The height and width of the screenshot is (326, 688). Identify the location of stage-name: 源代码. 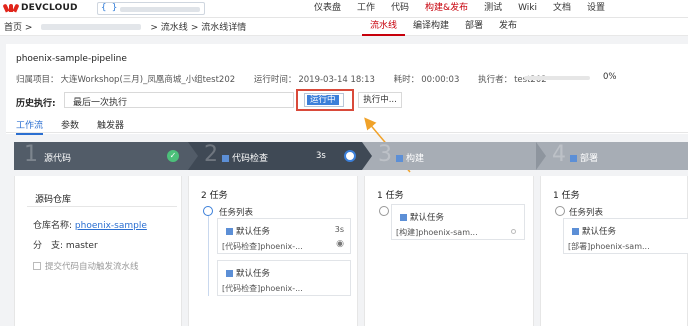
(58, 159).